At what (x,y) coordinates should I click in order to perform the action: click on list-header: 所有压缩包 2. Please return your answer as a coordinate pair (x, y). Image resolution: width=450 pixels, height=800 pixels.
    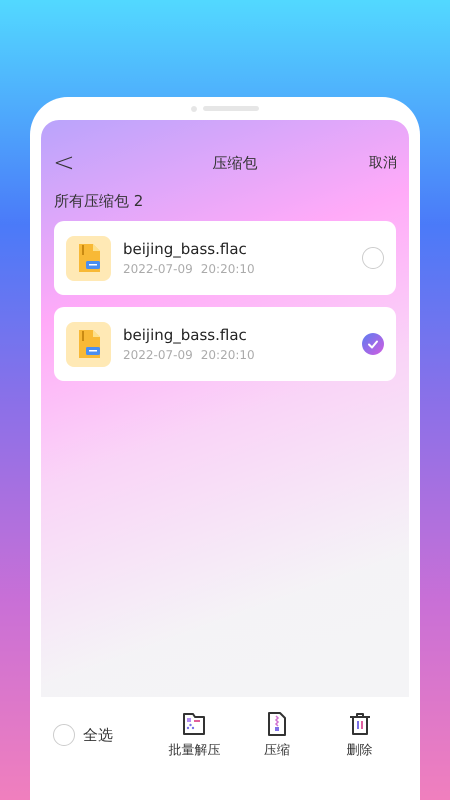
    Looking at the image, I should click on (98, 201).